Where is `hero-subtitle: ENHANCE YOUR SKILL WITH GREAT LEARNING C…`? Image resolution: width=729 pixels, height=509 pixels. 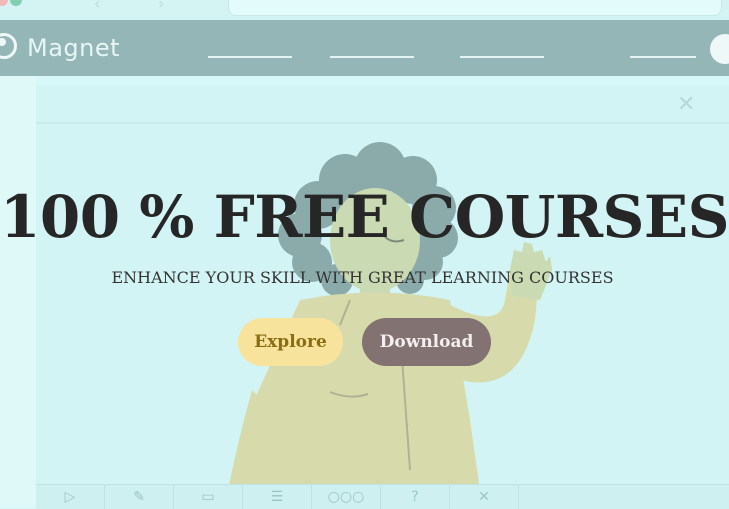
hero-subtitle: ENHANCE YOUR SKILL WITH GREAT LEARNING C… is located at coordinates (362, 277).